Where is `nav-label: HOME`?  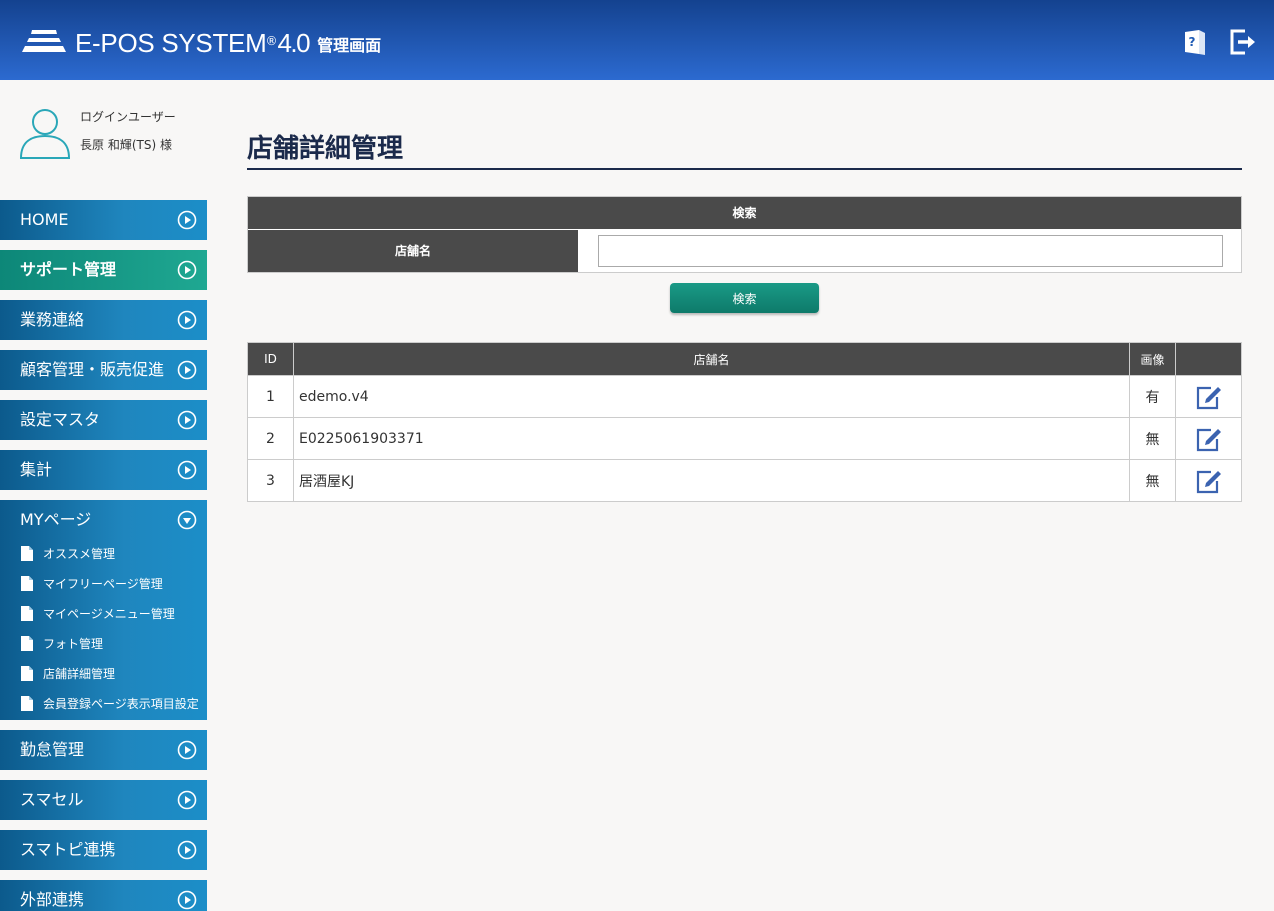
nav-label: HOME is located at coordinates (44, 219).